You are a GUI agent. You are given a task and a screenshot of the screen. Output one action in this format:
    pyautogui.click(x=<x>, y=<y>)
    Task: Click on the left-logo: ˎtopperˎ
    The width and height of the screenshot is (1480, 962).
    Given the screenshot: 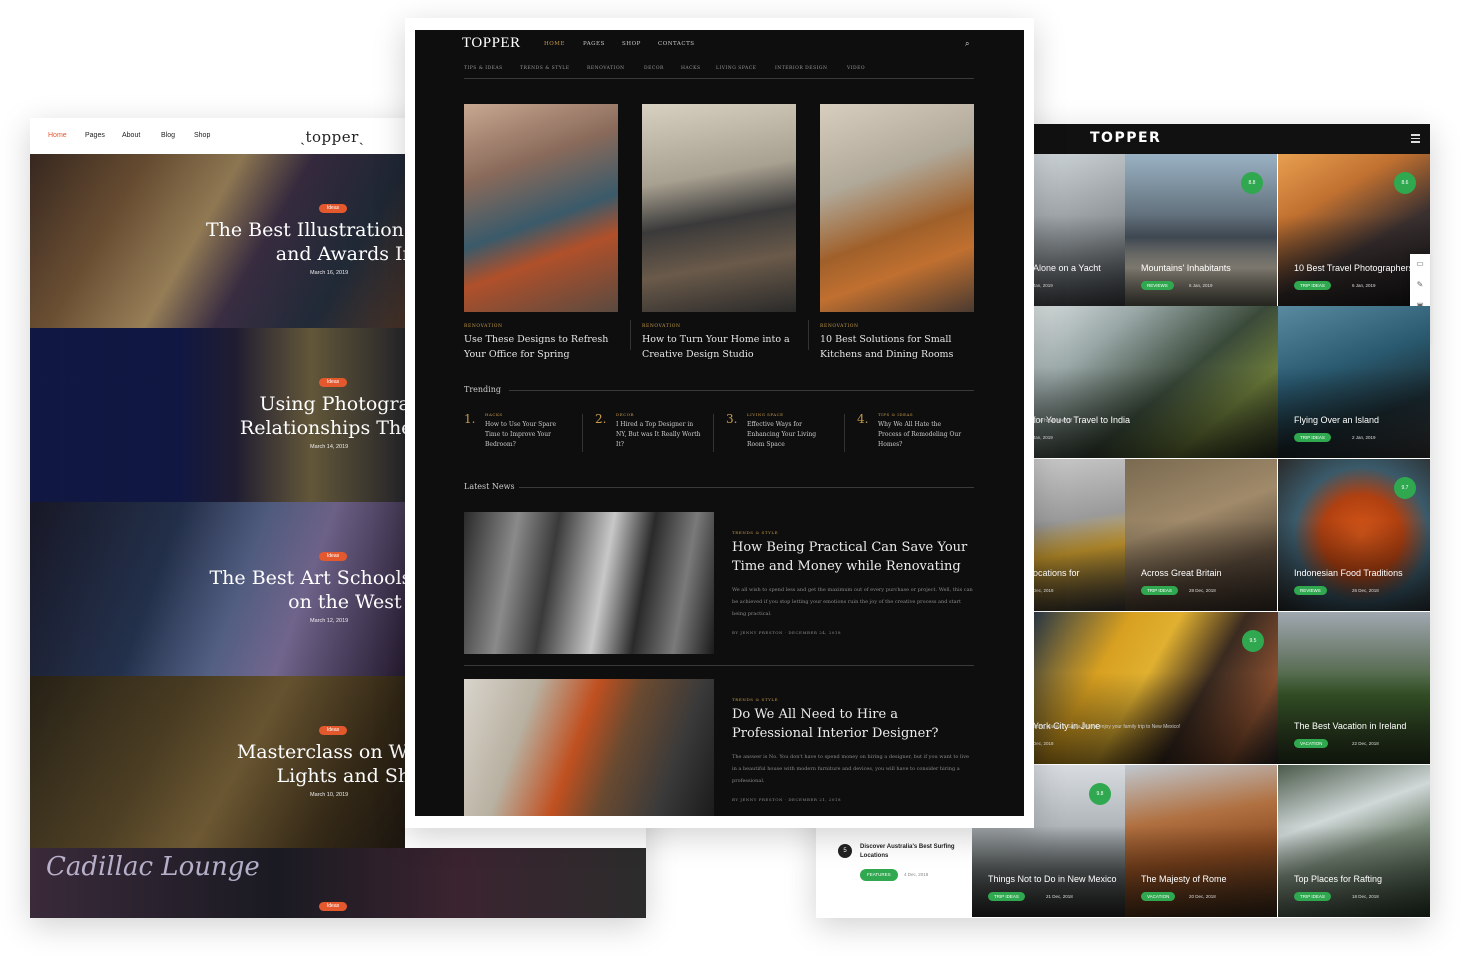 What is the action you would take?
    pyautogui.click(x=332, y=137)
    